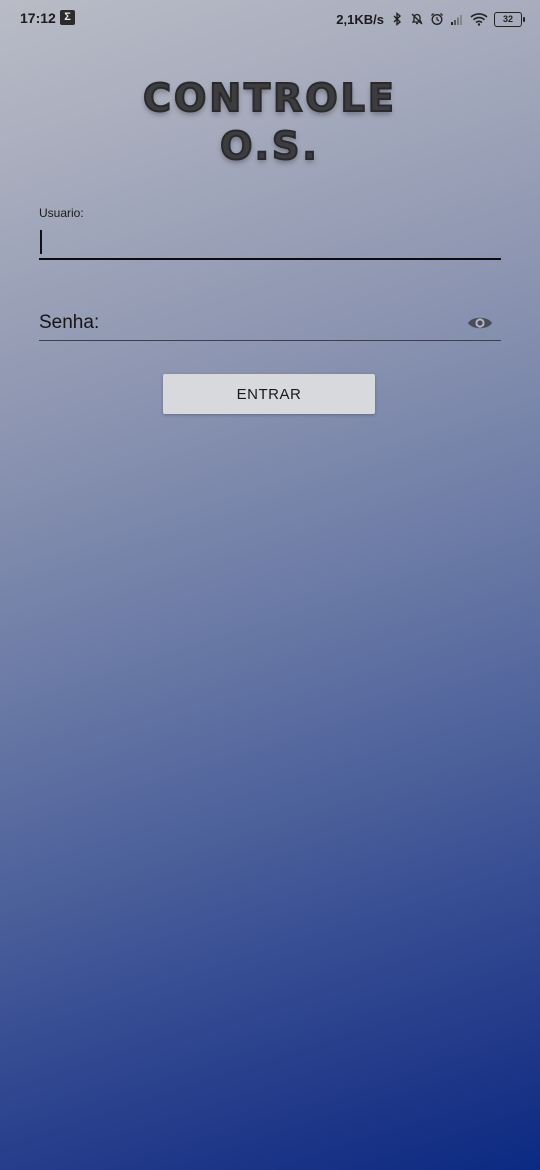 The image size is (540, 1170). What do you see at coordinates (41, 242) in the screenshot?
I see `text-cursor` at bounding box center [41, 242].